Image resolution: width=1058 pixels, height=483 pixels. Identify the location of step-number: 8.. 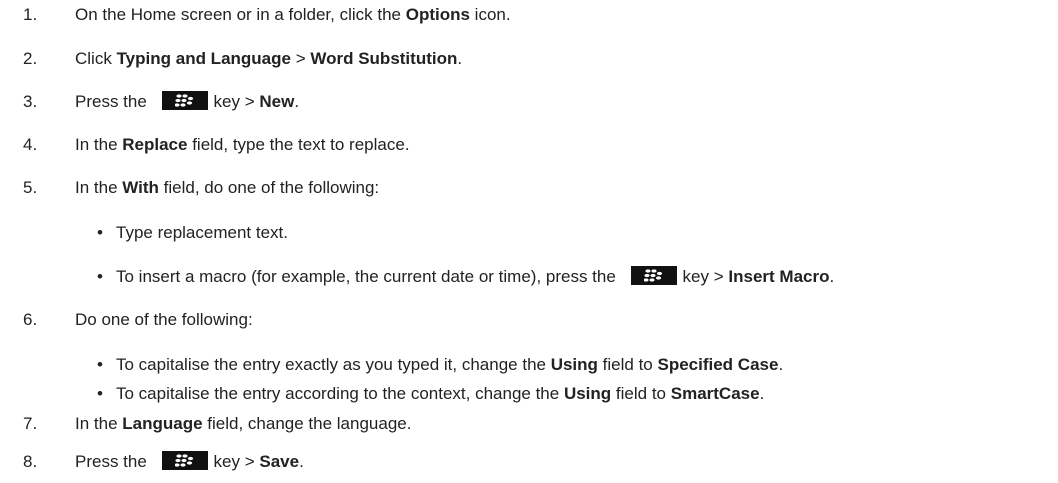
(30, 461).